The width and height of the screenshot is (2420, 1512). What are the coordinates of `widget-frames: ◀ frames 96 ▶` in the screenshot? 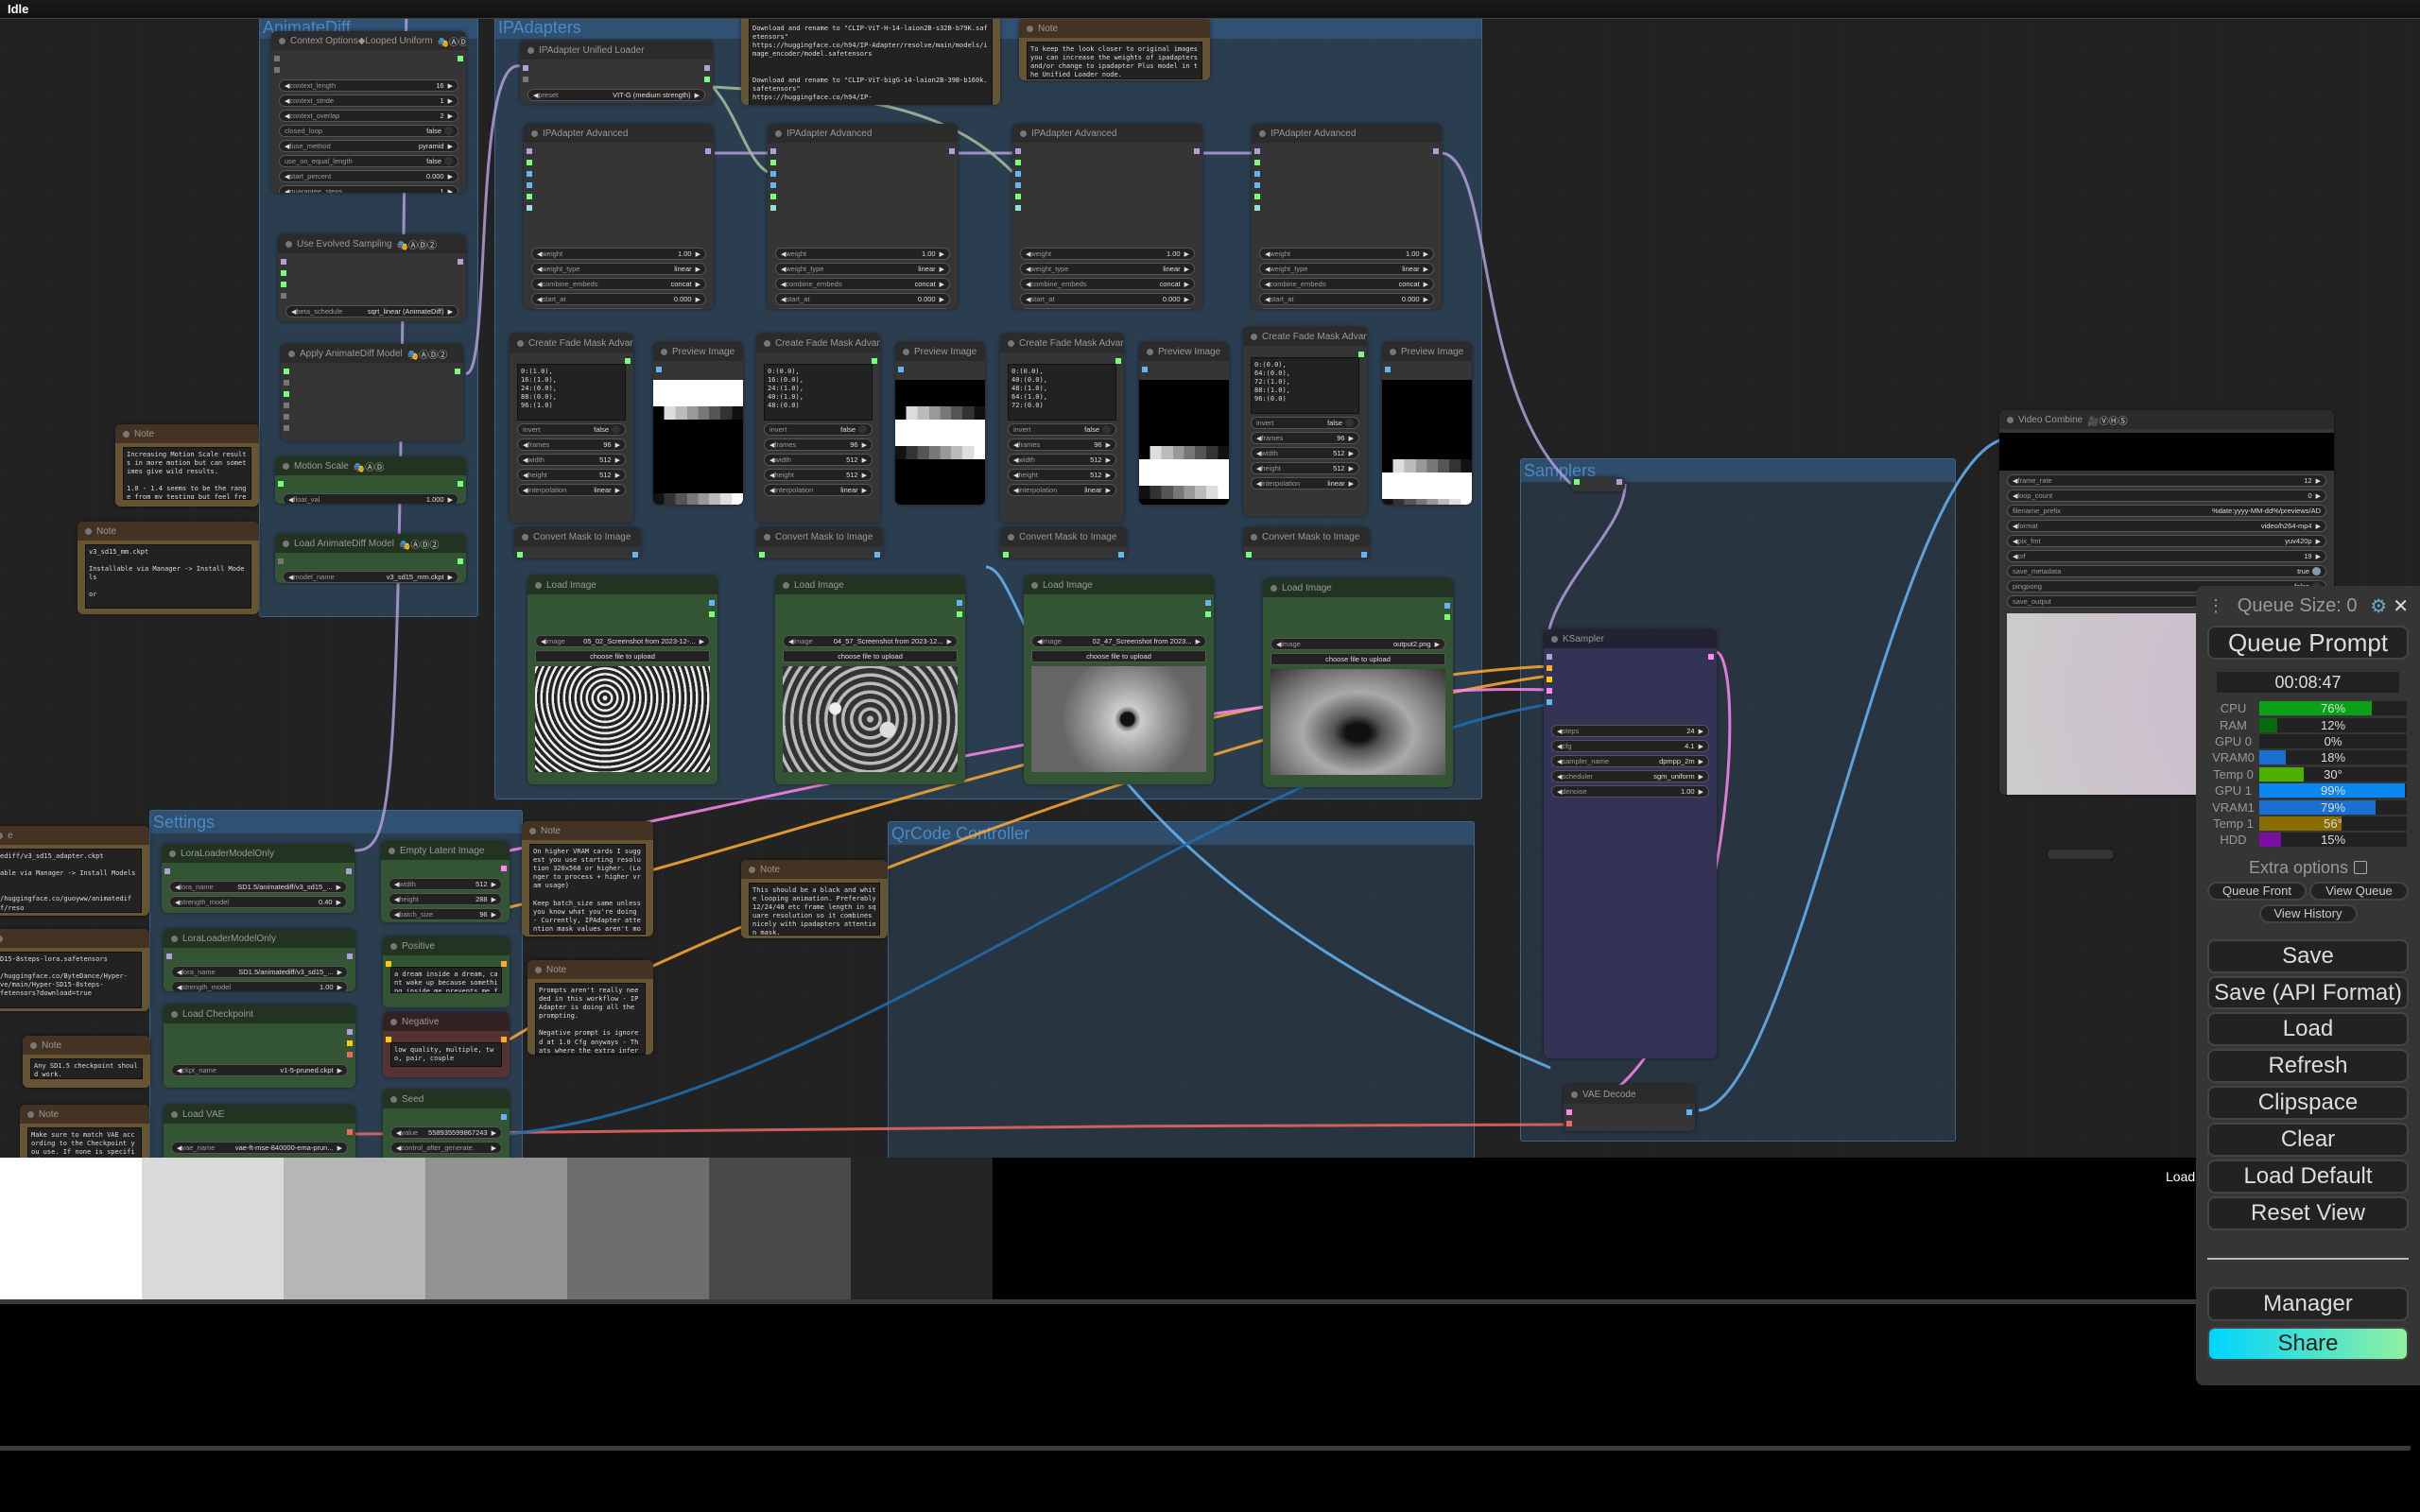 It's located at (571, 444).